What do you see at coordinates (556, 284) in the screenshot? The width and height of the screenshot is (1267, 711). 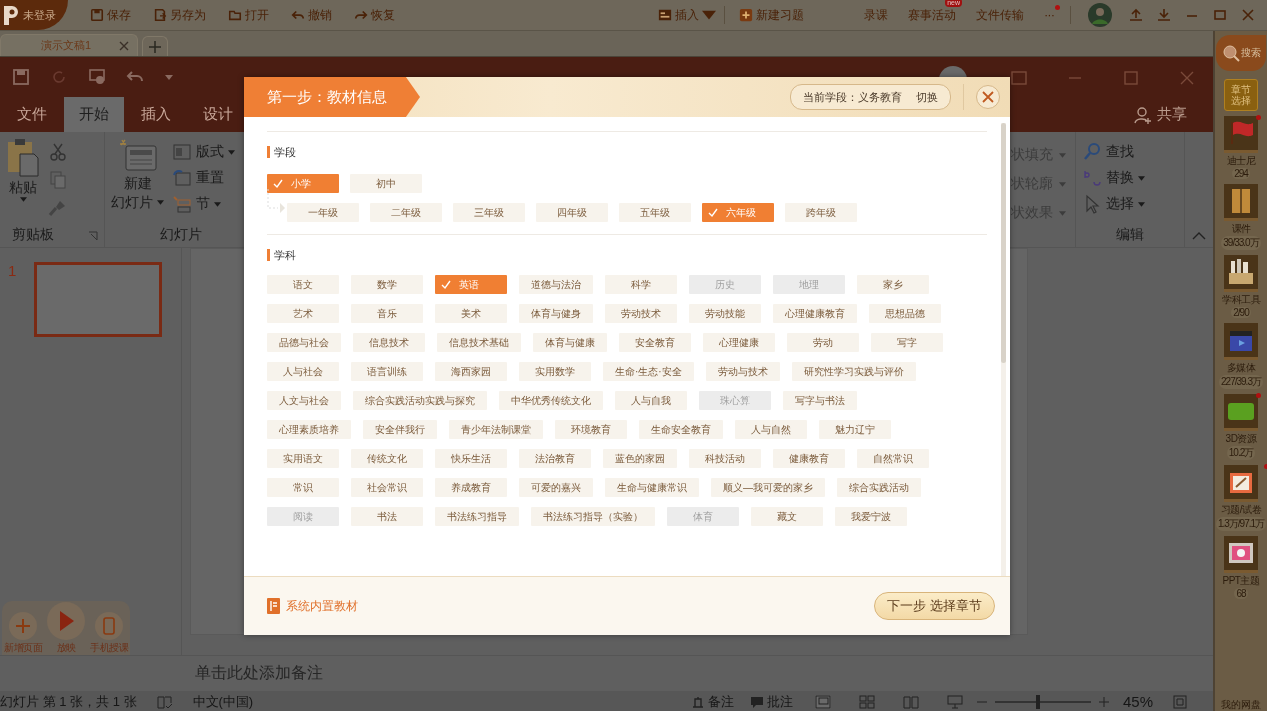 I see `subject-option: 道德与法治` at bounding box center [556, 284].